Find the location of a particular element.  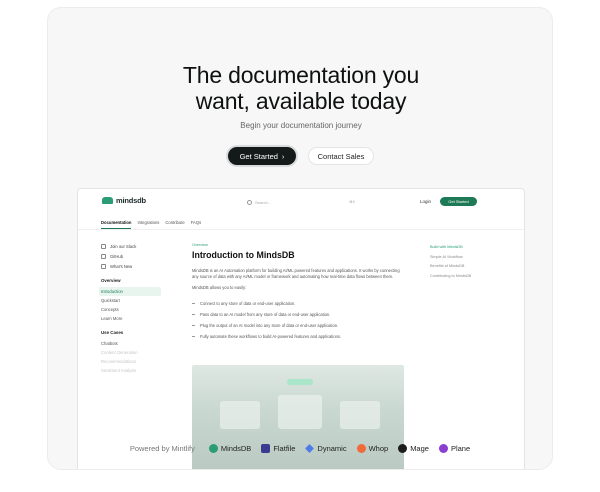

brand-whop: Whop is located at coordinates (372, 448).